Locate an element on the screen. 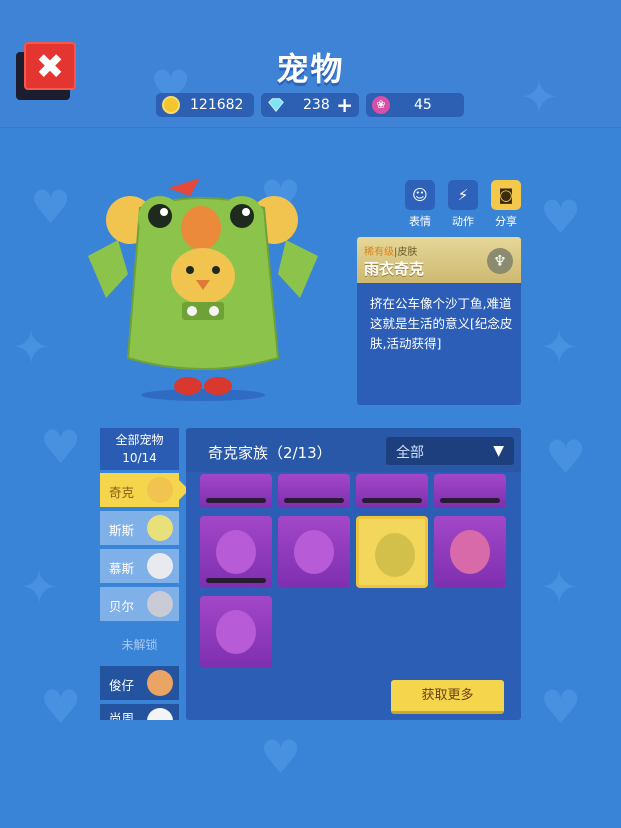 This screenshot has height=828, width=621. chat-bubble-icon: ☺ is located at coordinates (420, 195).